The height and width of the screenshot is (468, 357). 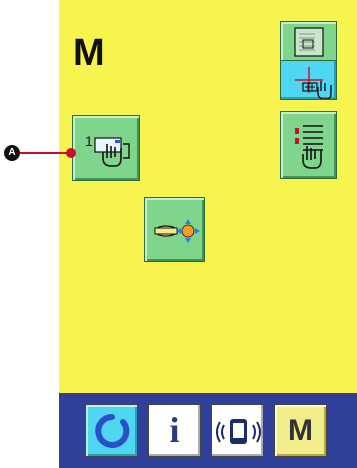 I want to click on callout-marker: A, so click(x=12, y=153).